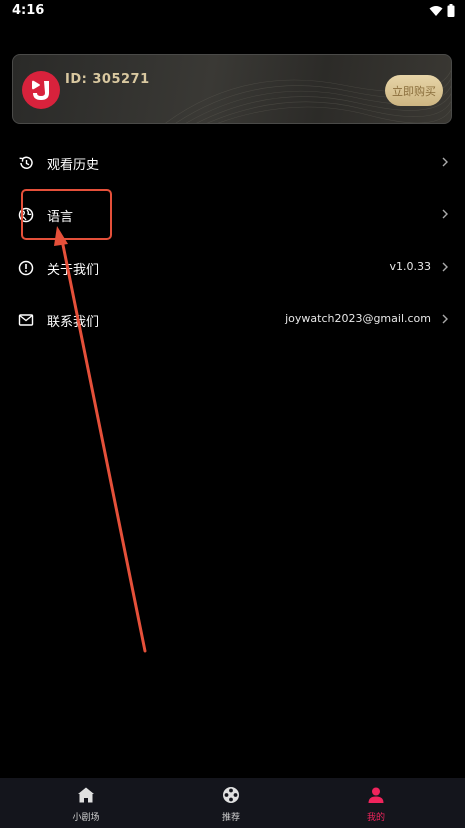 The width and height of the screenshot is (465, 828). I want to click on tab-label: 推荐, so click(230, 818).